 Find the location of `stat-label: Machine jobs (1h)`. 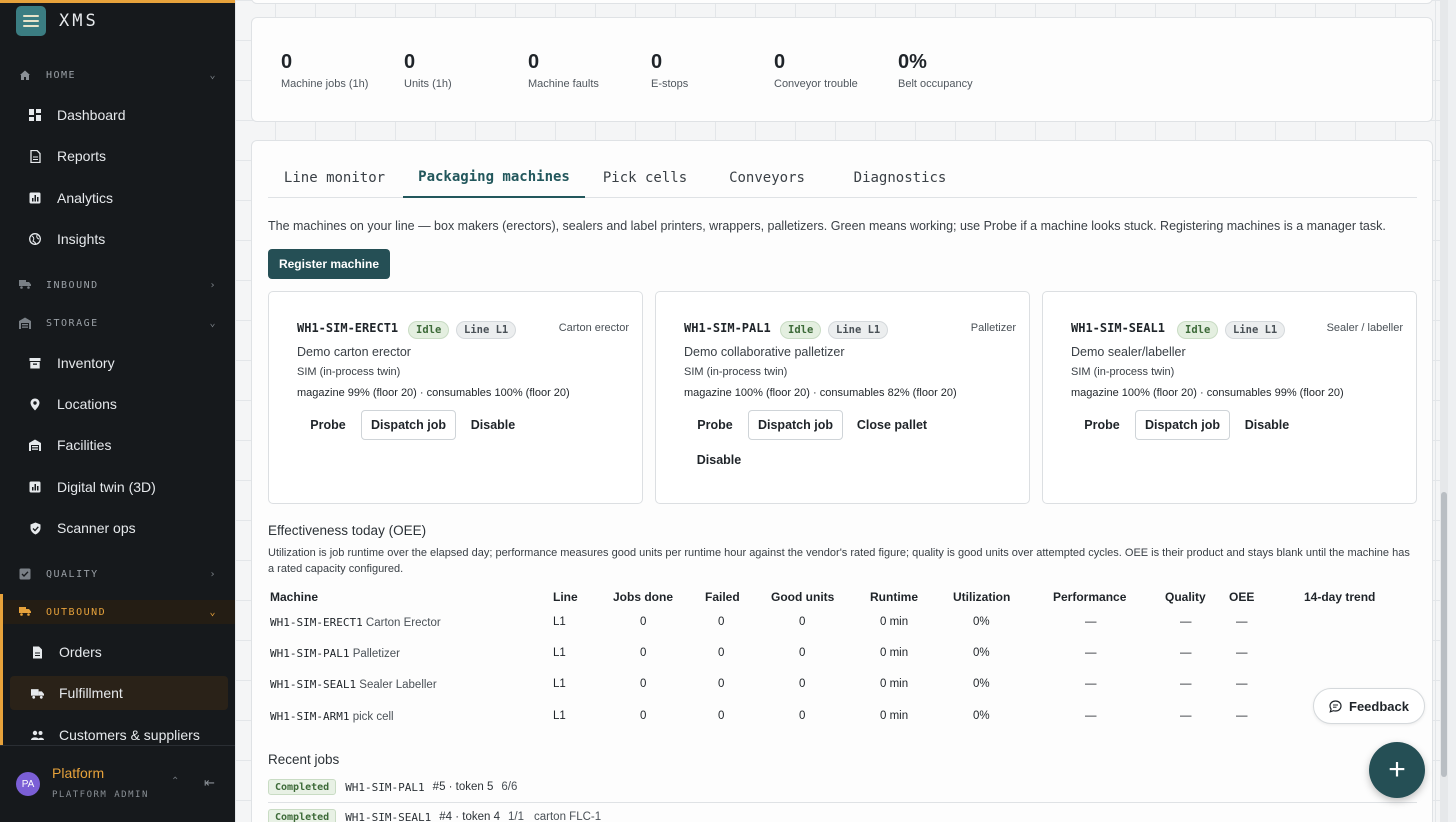

stat-label: Machine jobs (1h) is located at coordinates (325, 84).